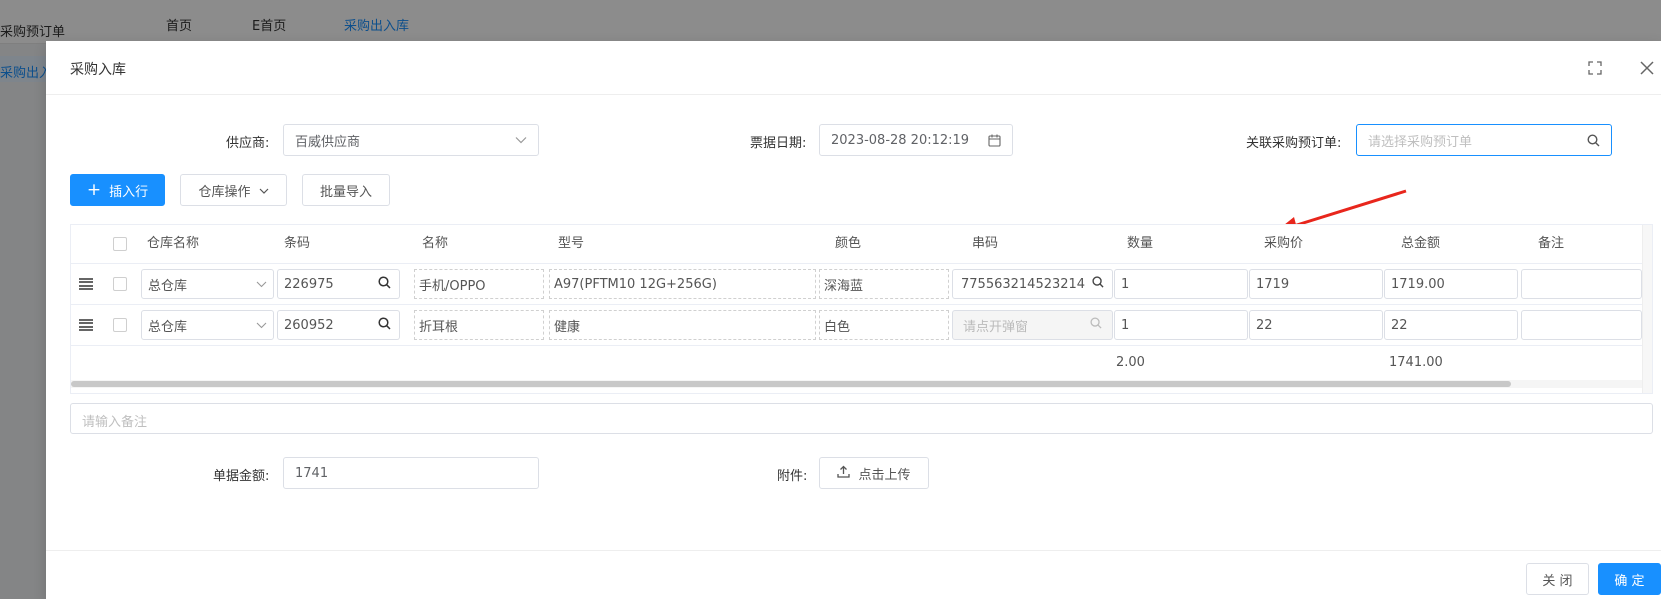 Image resolution: width=1661 pixels, height=599 pixels. What do you see at coordinates (309, 284) in the screenshot?
I see `barcode-value: 226975` at bounding box center [309, 284].